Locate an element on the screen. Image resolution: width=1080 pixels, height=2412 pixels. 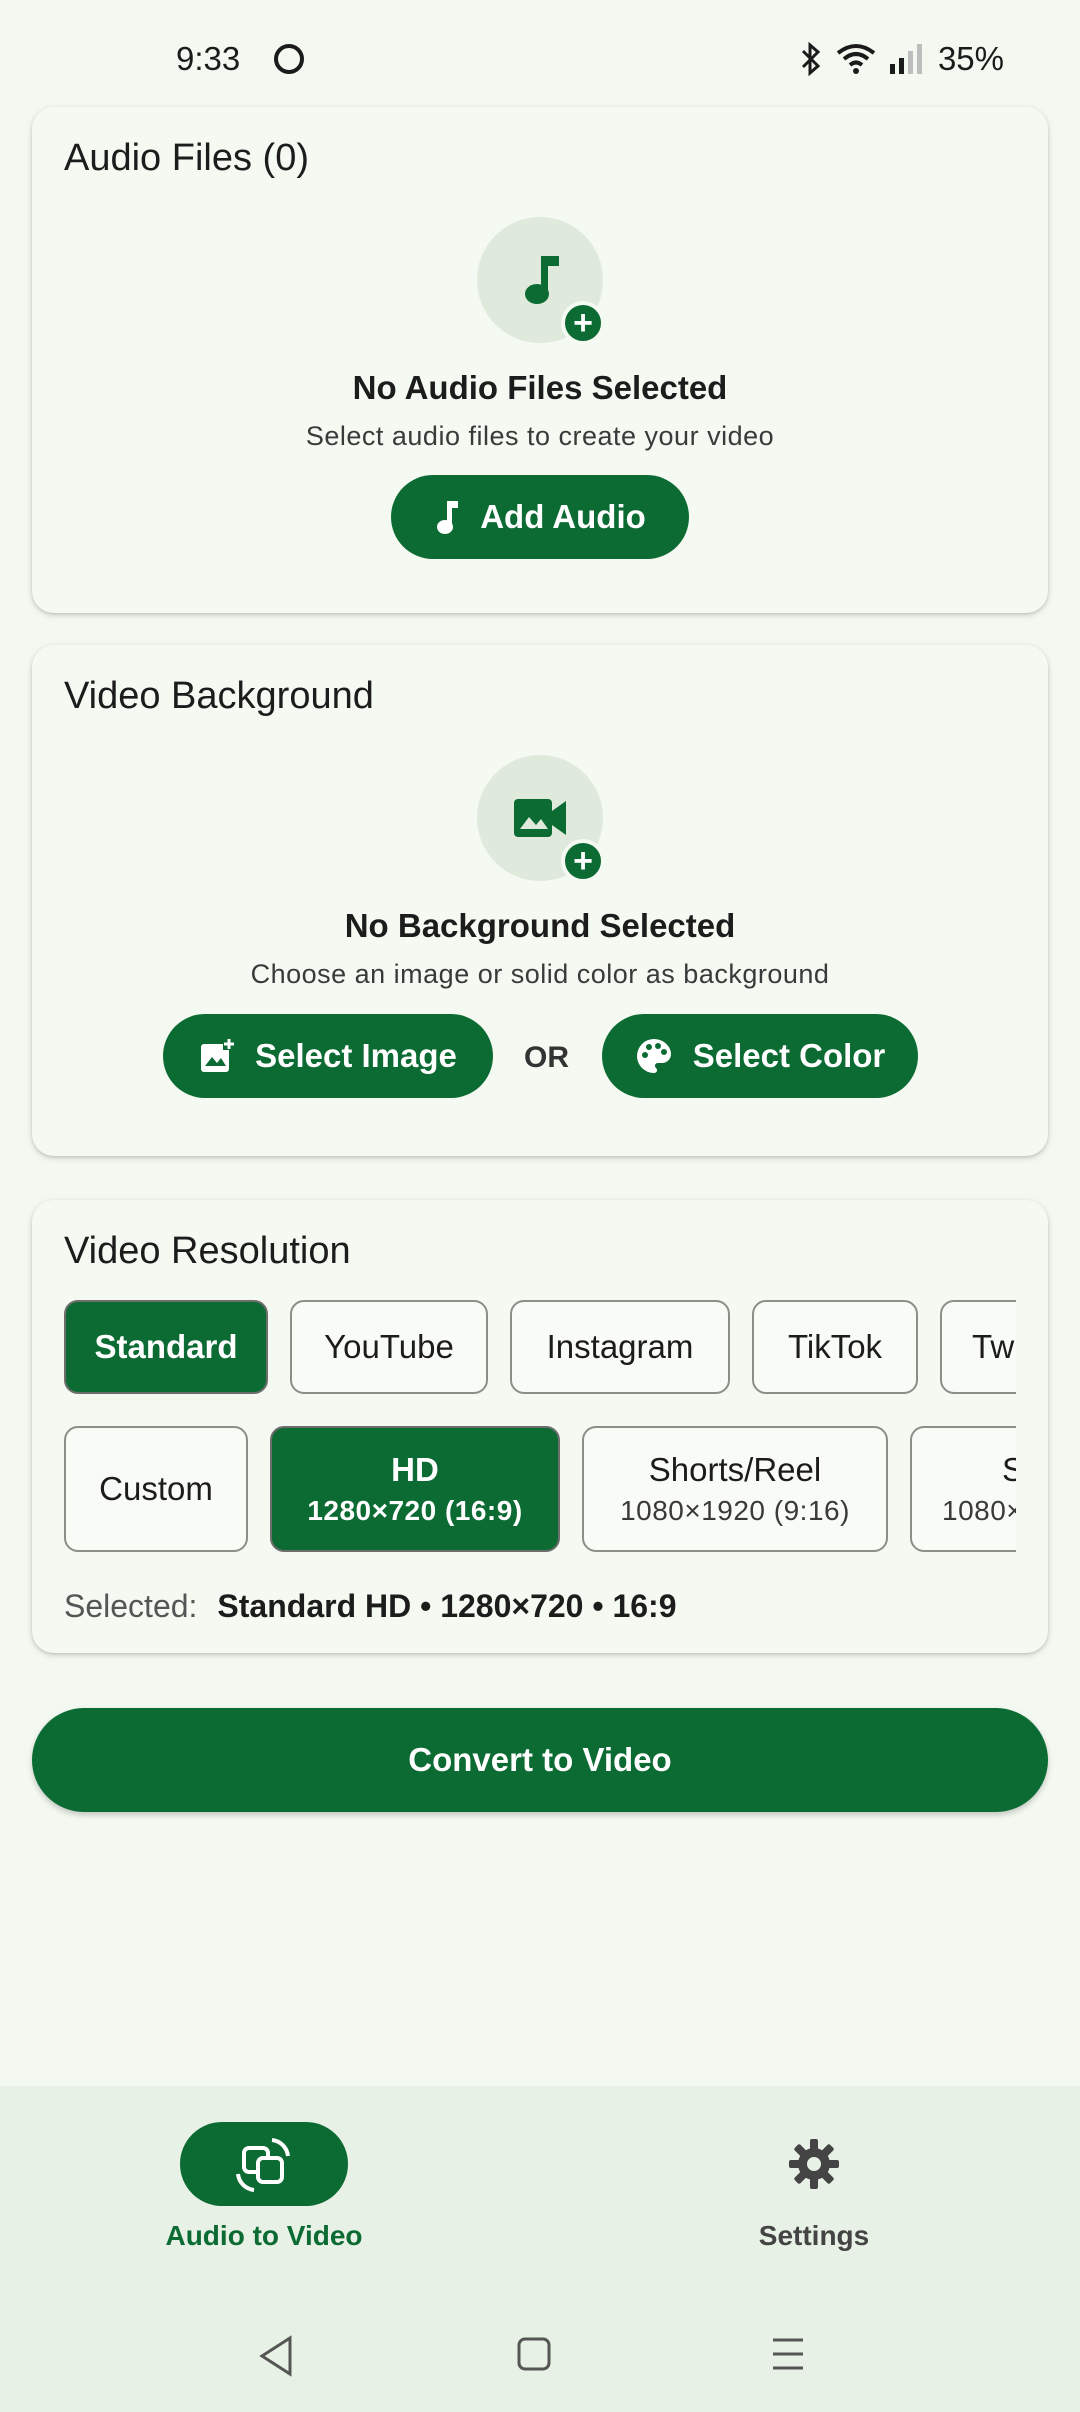
chip-instagram: Instagram is located at coordinates (620, 1347).